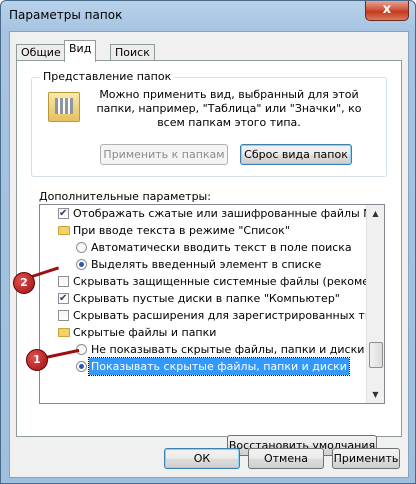 The width and height of the screenshot is (416, 484). I want to click on tree-item-label-selected: Показывать скрытые файлы, папки и диски, so click(219, 366).